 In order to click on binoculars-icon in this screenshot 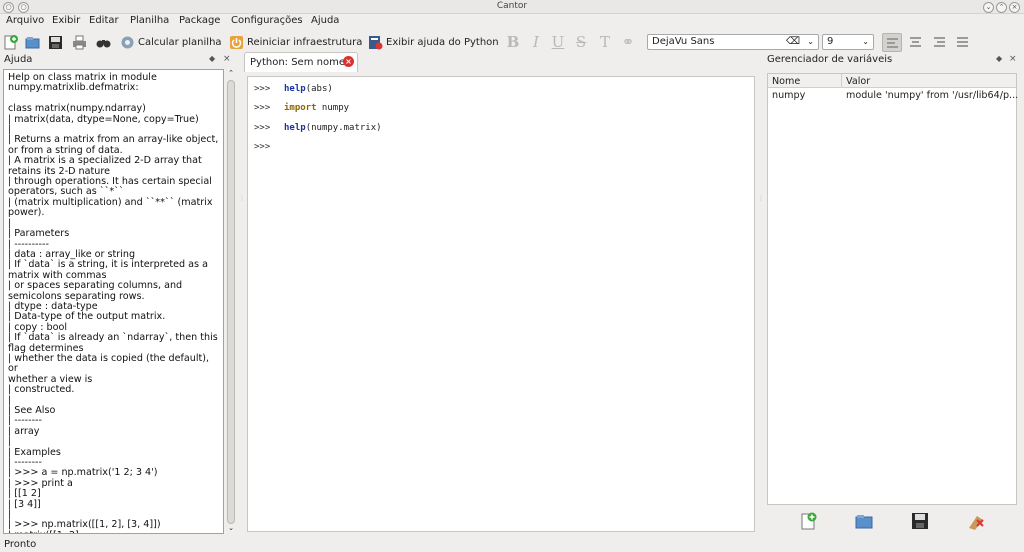, I will do `click(103, 42)`.